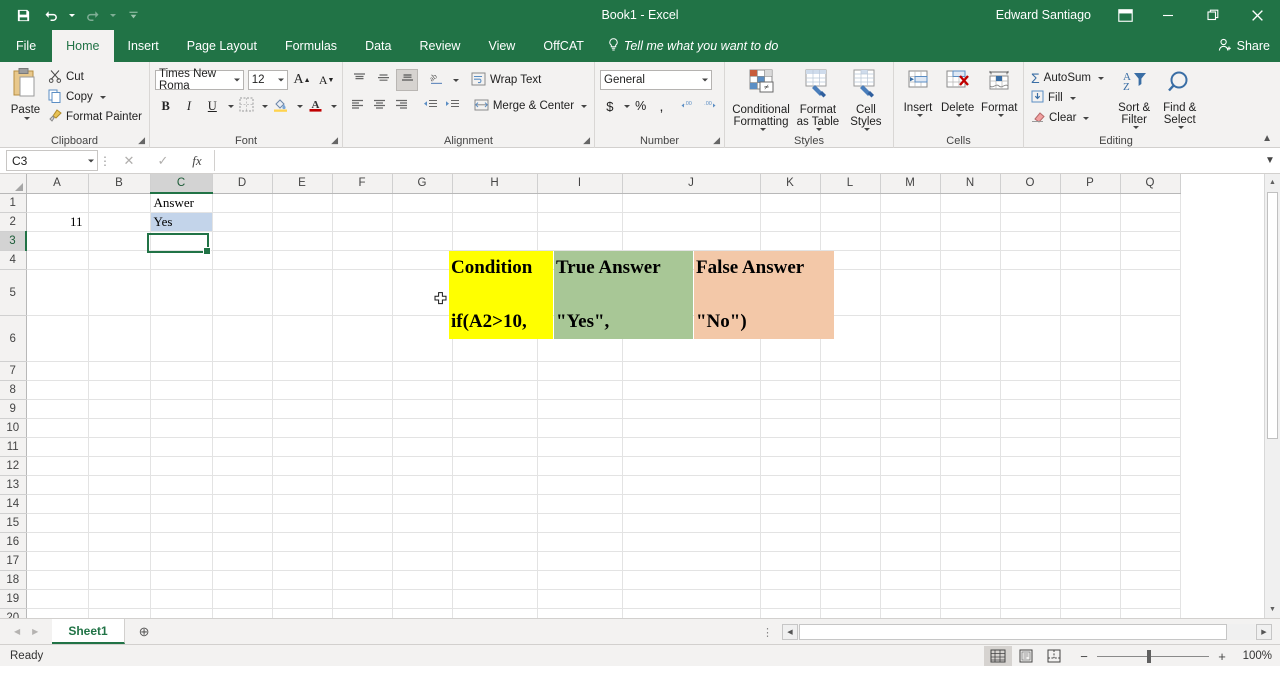  Describe the element at coordinates (302, 428) in the screenshot. I see `cell-e10` at that location.